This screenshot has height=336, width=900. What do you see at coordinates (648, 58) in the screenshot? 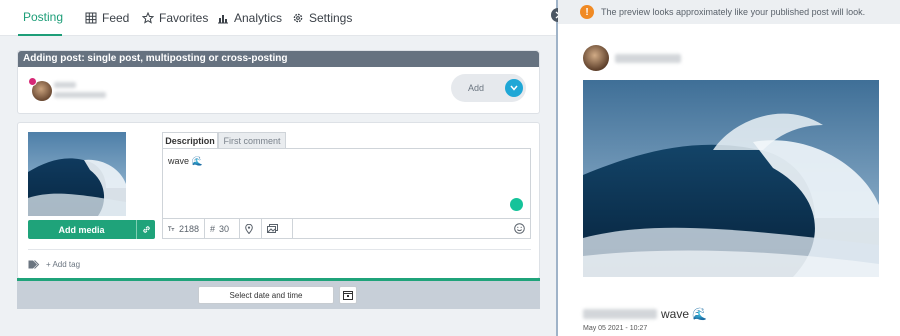
I see `preview-username-blurred` at bounding box center [648, 58].